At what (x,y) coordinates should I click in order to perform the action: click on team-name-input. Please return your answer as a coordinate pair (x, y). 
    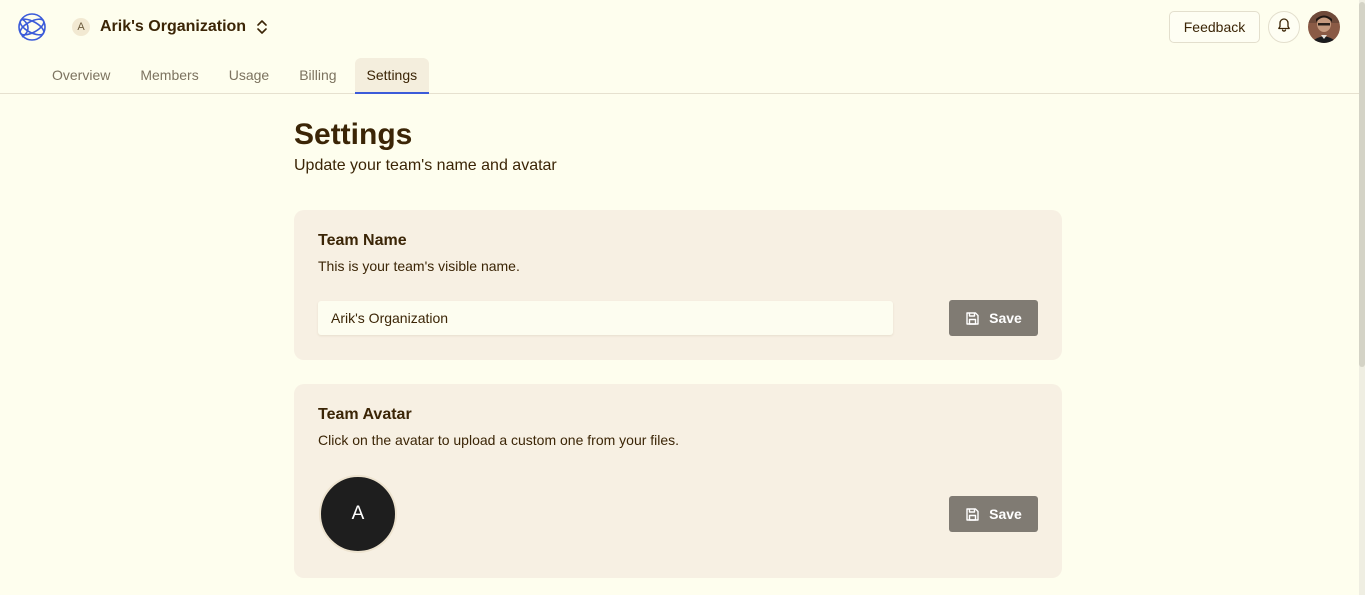
    Looking at the image, I should click on (605, 318).